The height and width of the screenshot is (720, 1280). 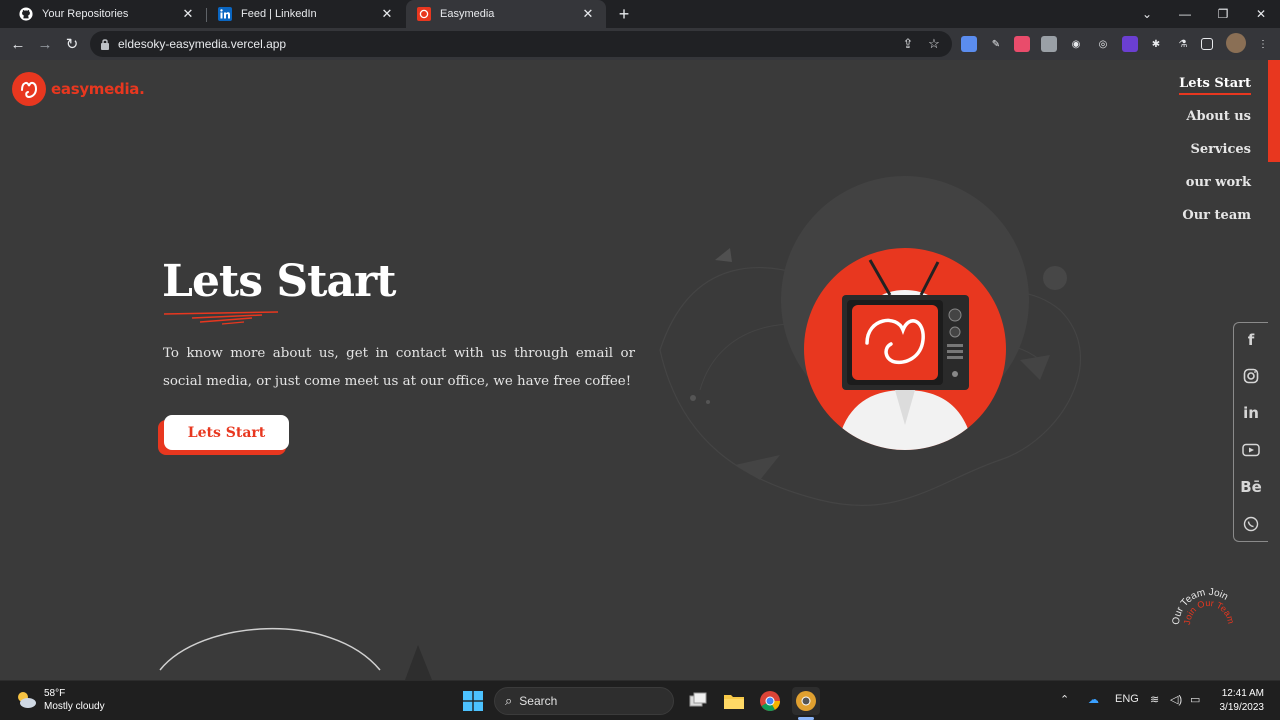 I want to click on tab-title: Feed | LinkedIn, so click(x=279, y=14).